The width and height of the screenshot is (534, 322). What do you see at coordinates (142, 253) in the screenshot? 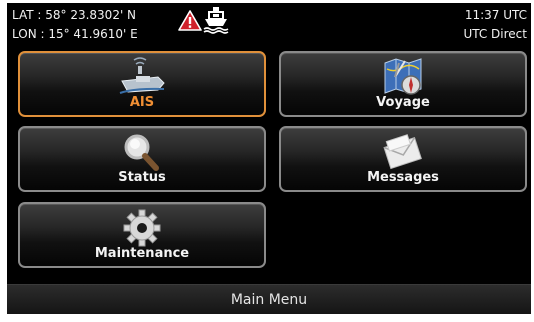
I see `maintenance-label: Maintenance` at bounding box center [142, 253].